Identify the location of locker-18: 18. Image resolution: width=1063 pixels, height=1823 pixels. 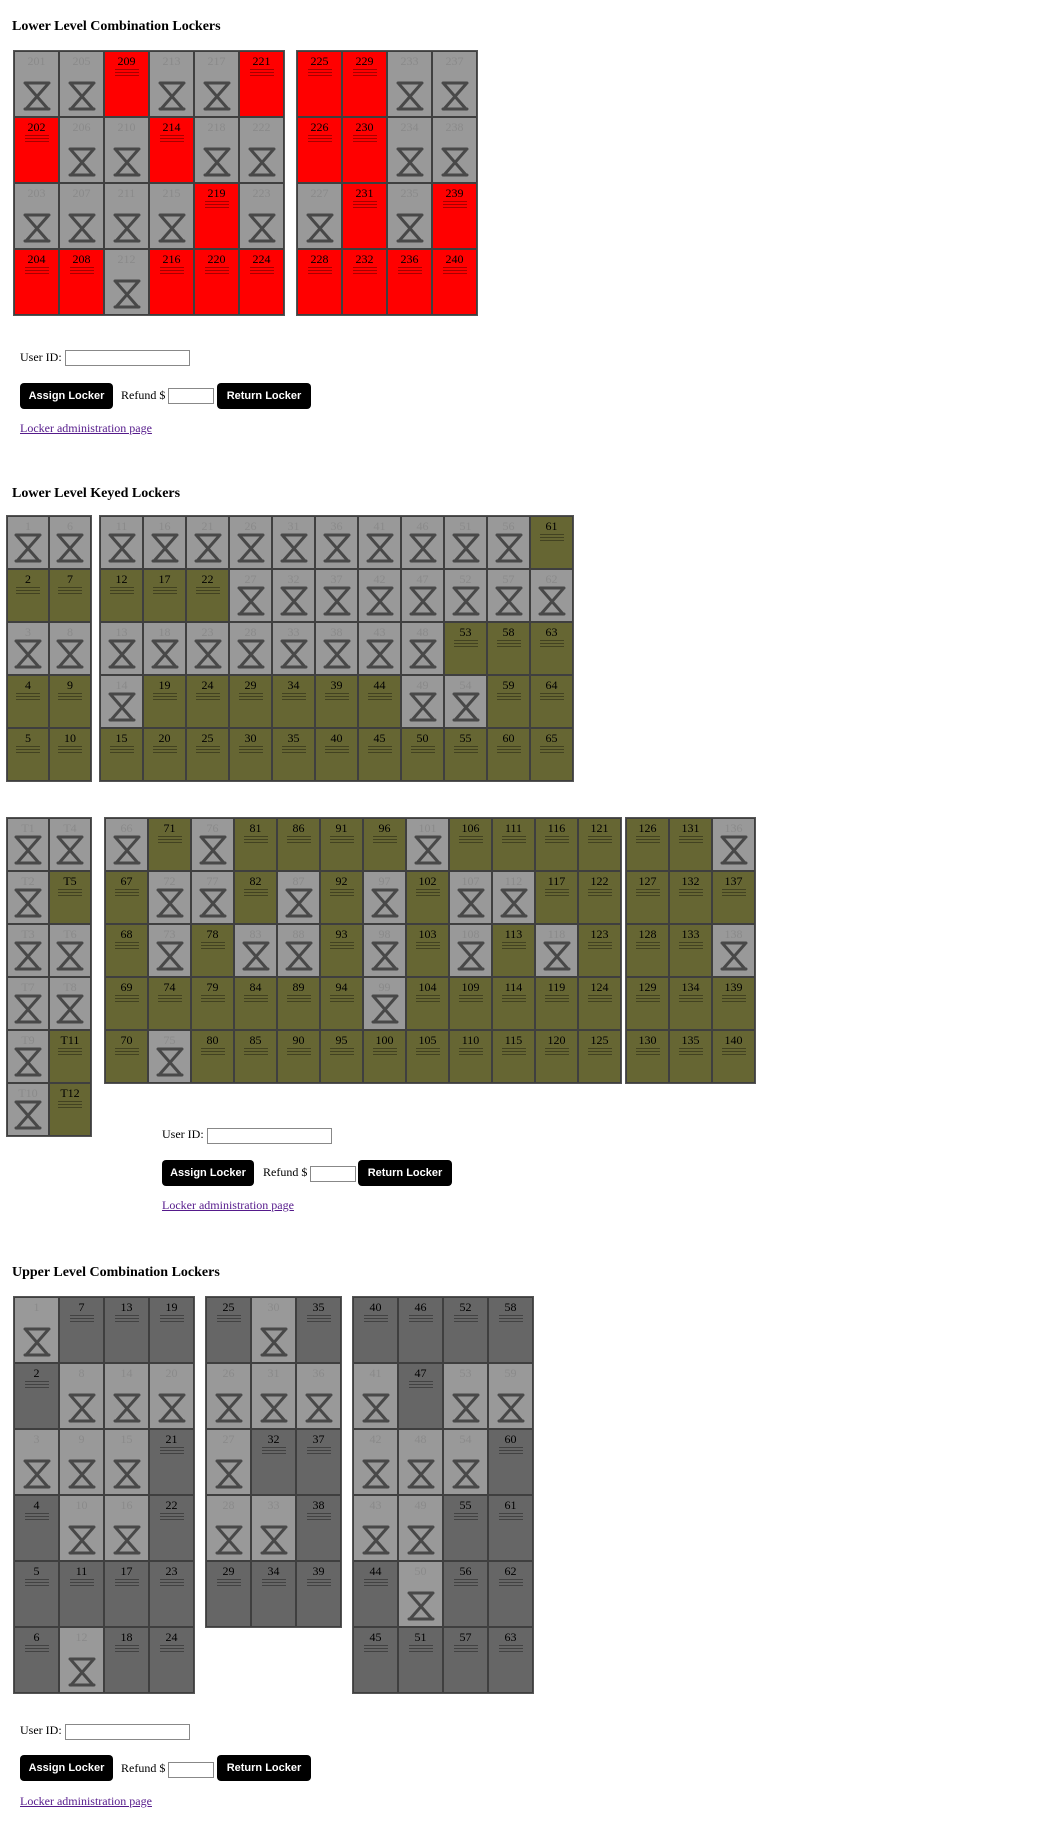
(164, 648).